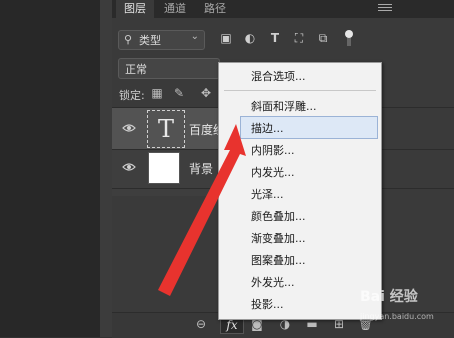  What do you see at coordinates (397, 316) in the screenshot?
I see `watermark-url: jingyan.baidu.com` at bounding box center [397, 316].